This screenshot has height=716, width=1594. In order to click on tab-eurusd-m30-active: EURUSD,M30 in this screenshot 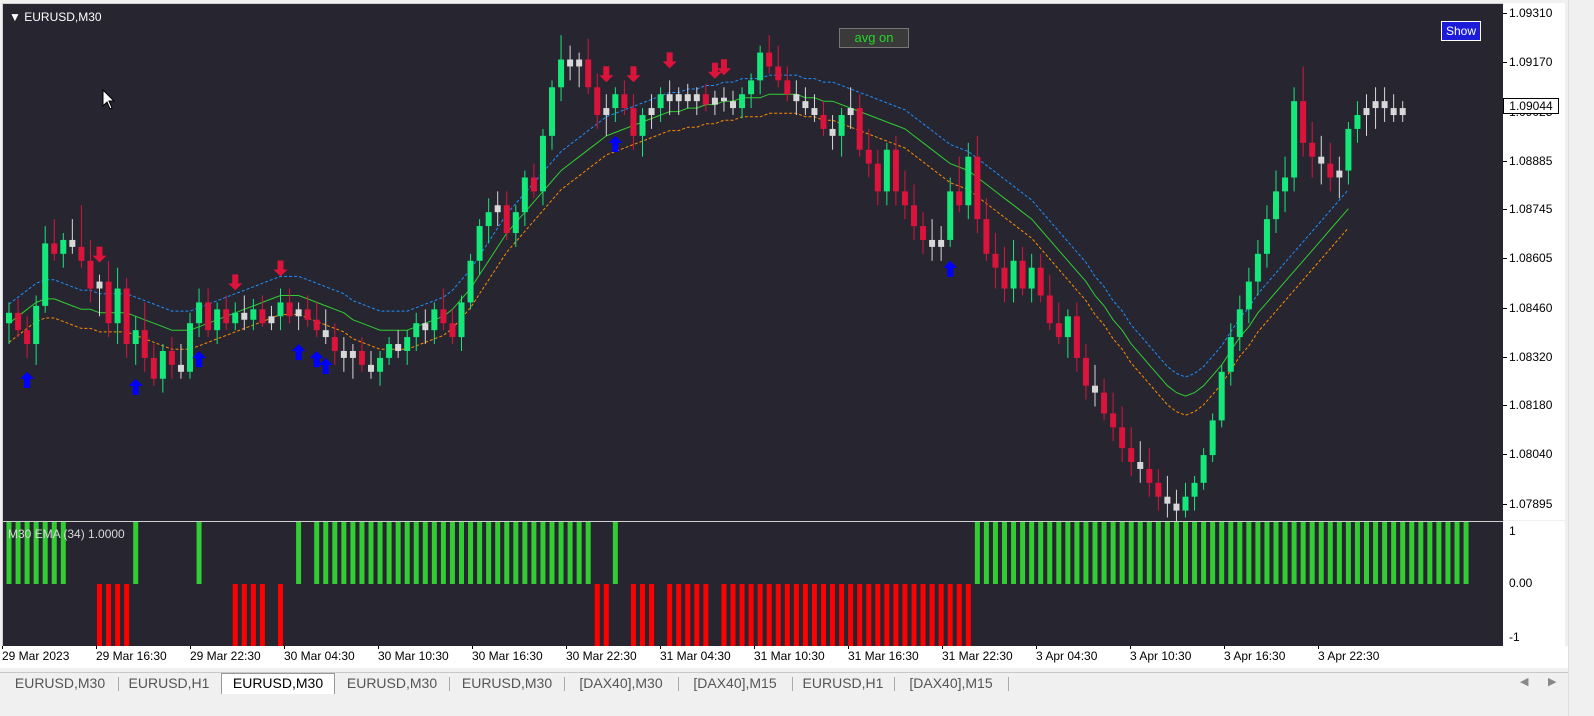, I will do `click(278, 684)`.